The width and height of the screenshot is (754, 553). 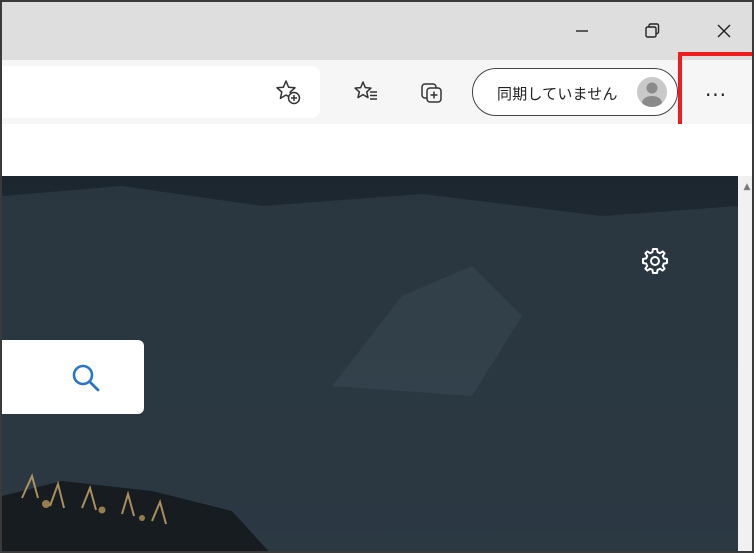 I want to click on scroll-up-arrow-icon: ▲, so click(x=745, y=187).